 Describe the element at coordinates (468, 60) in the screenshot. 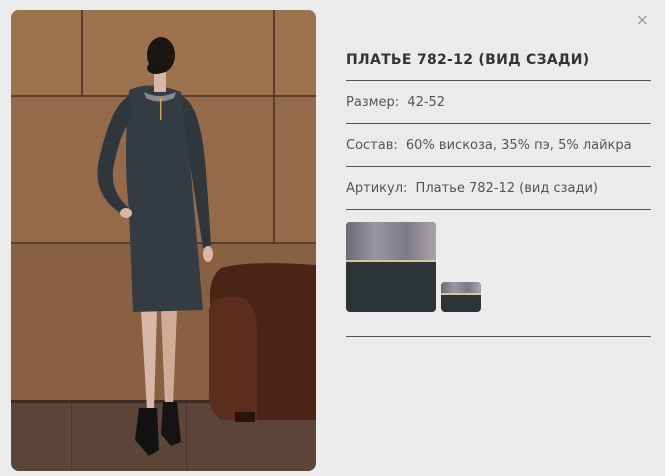

I see `product-title: ПЛАТЬЕ 782-12 (ВИД СЗАДИ)` at that location.